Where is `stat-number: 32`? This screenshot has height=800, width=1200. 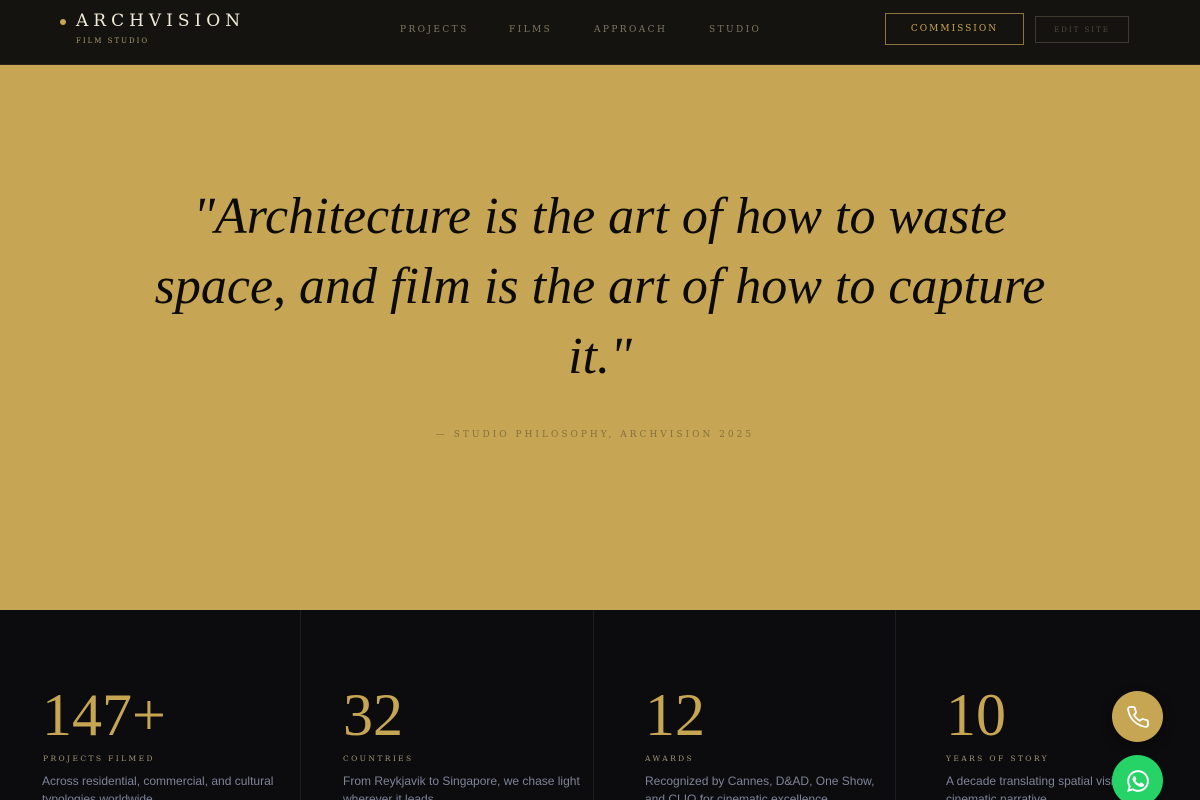 stat-number: 32 is located at coordinates (373, 715).